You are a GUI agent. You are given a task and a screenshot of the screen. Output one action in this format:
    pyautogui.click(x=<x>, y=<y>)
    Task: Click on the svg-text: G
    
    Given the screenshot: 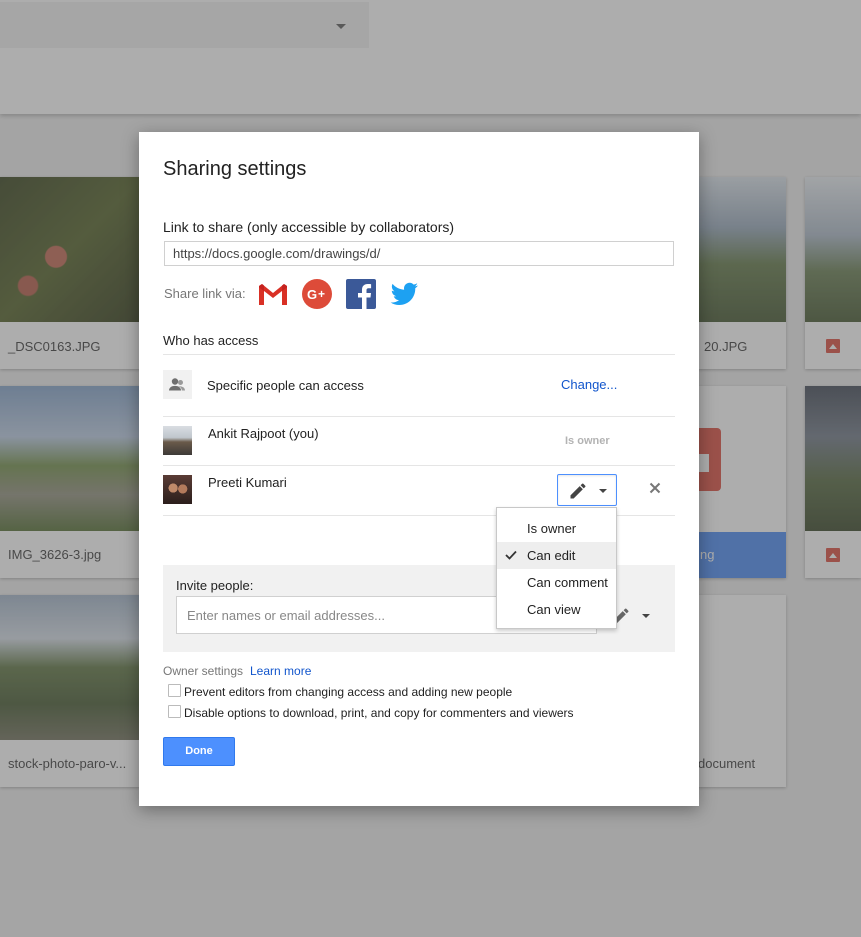 What is the action you would take?
    pyautogui.click(x=312, y=294)
    